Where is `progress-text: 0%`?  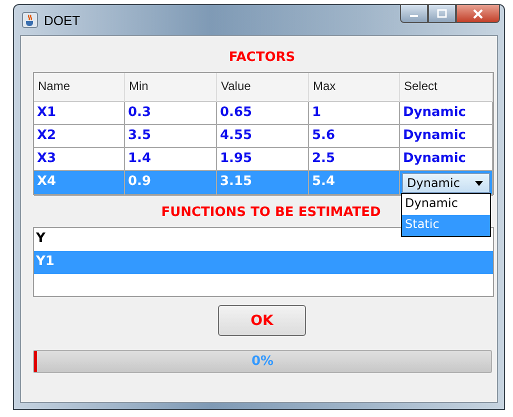 progress-text: 0% is located at coordinates (262, 361).